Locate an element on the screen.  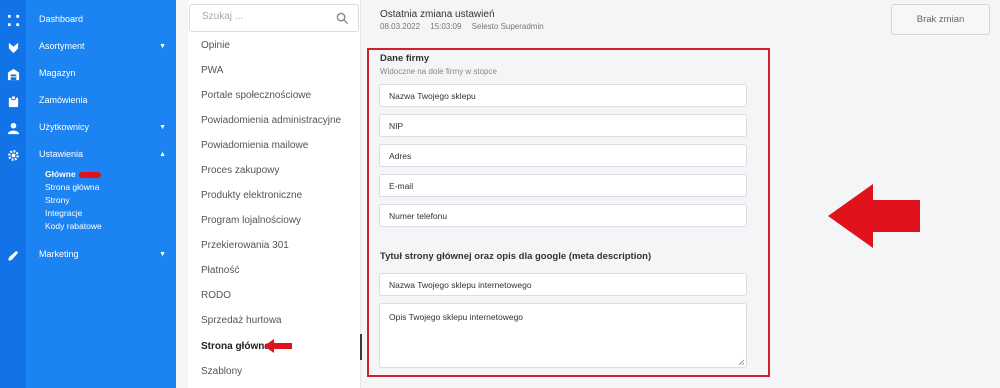
list-item: Program lojalnościowy is located at coordinates (251, 221).